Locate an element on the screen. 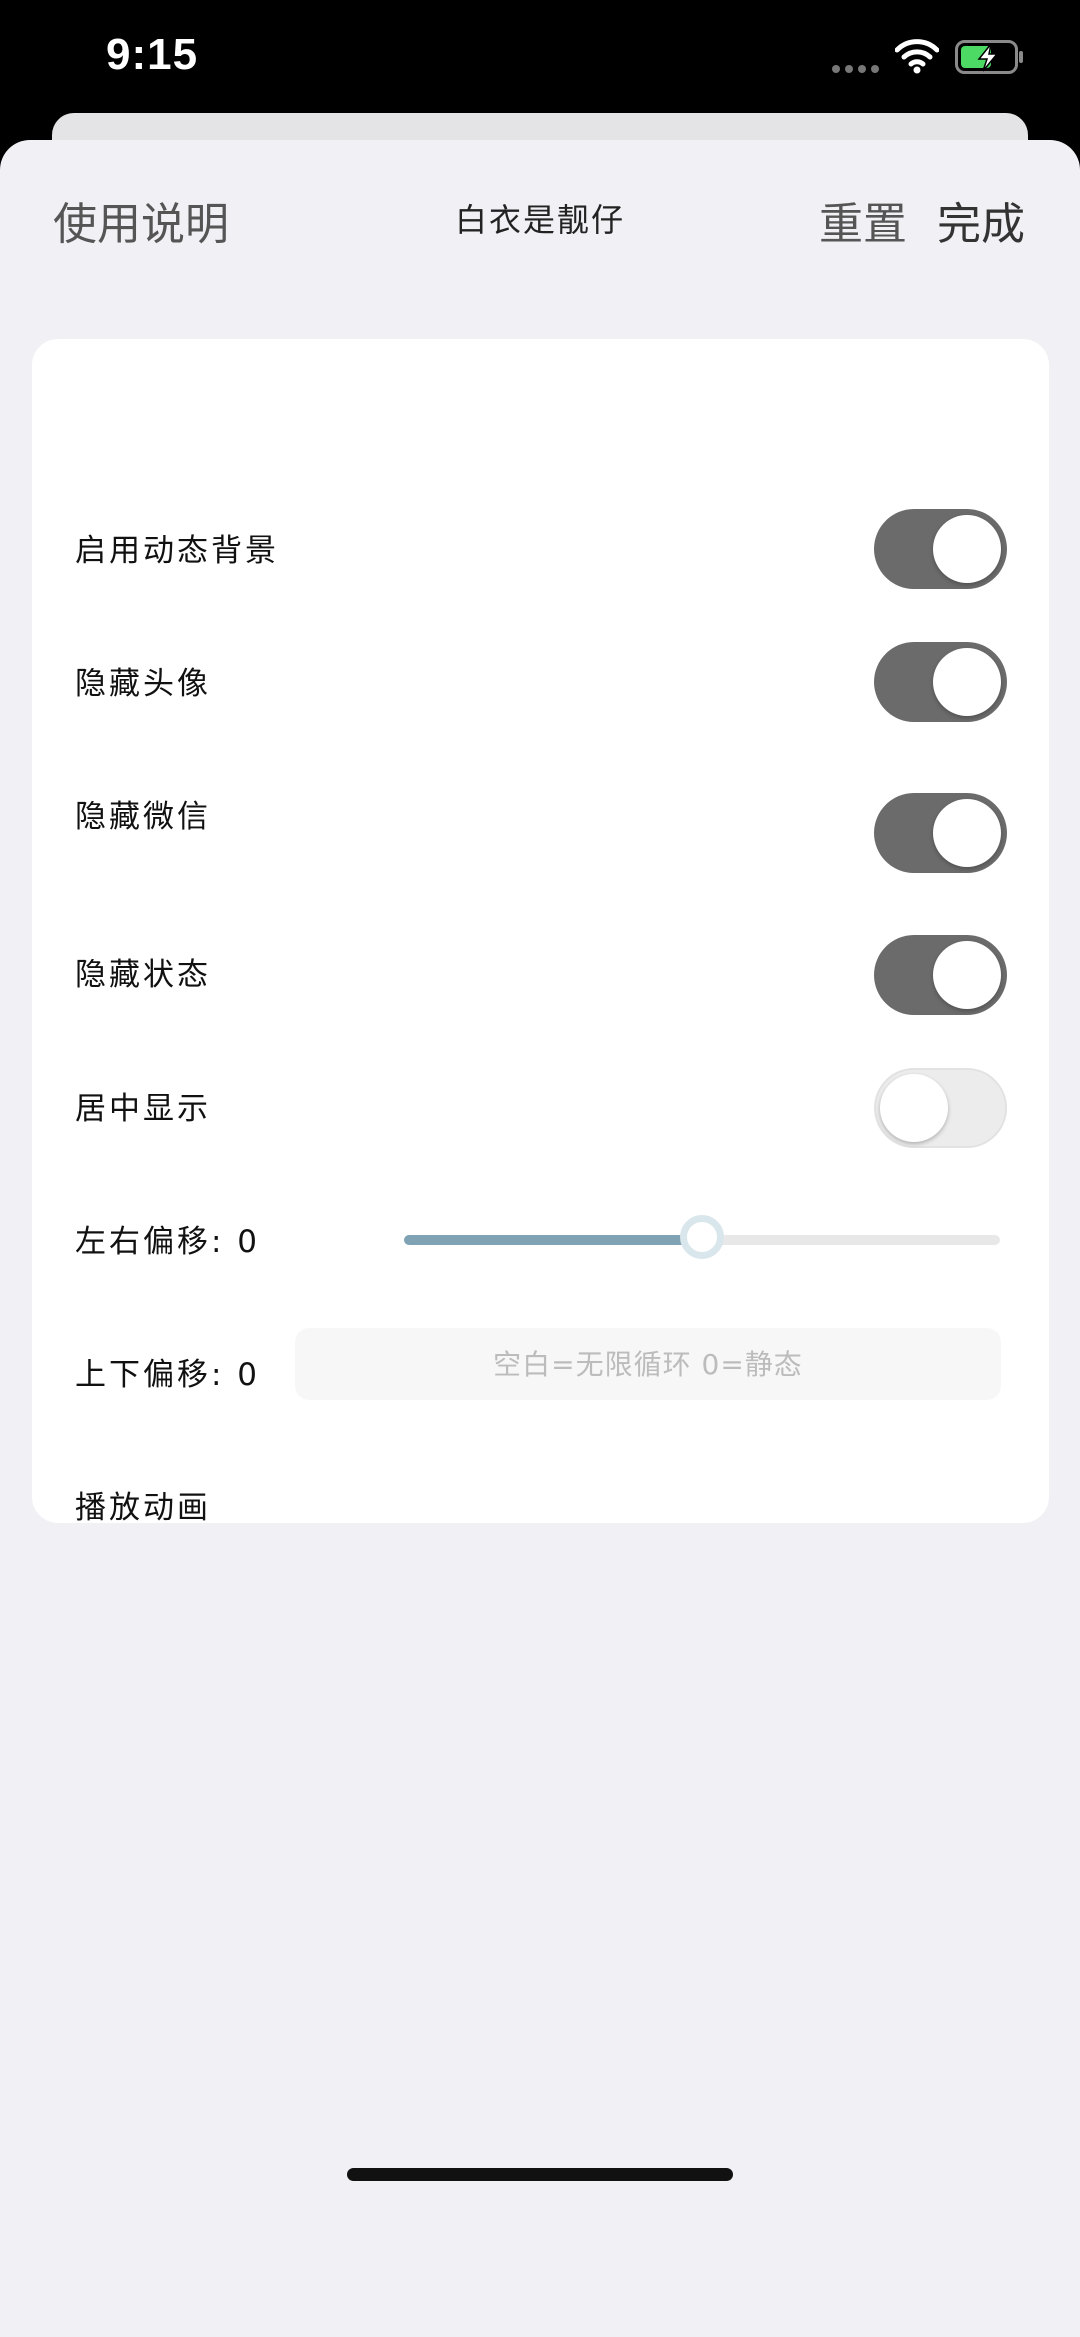  wifi-icon is located at coordinates (917, 56).